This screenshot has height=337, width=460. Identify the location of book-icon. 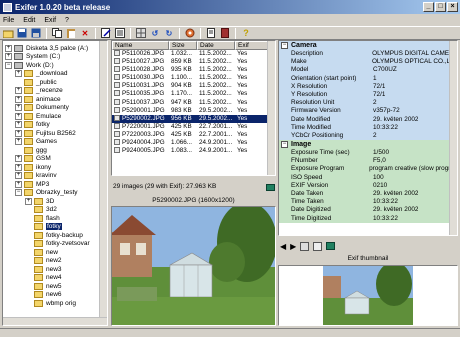
(225, 33).